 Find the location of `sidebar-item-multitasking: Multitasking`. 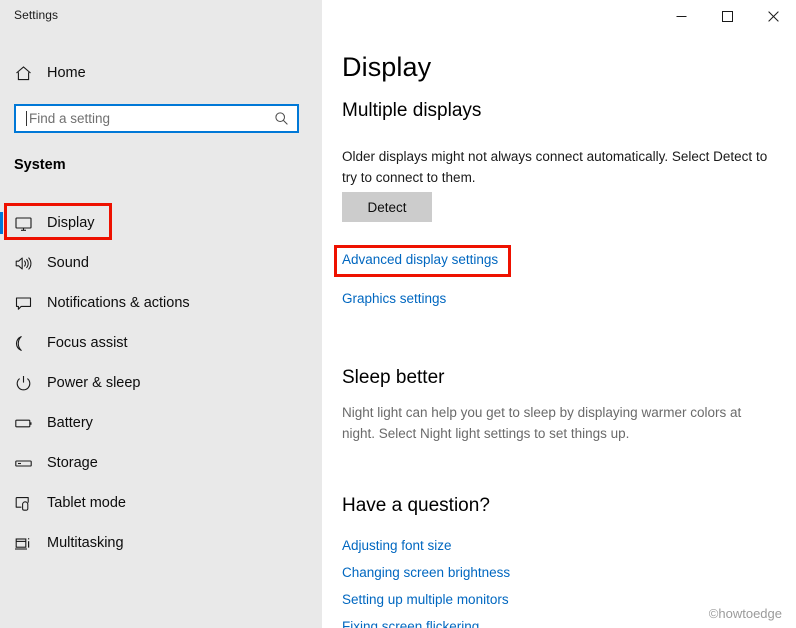

sidebar-item-multitasking: Multitasking is located at coordinates (161, 543).